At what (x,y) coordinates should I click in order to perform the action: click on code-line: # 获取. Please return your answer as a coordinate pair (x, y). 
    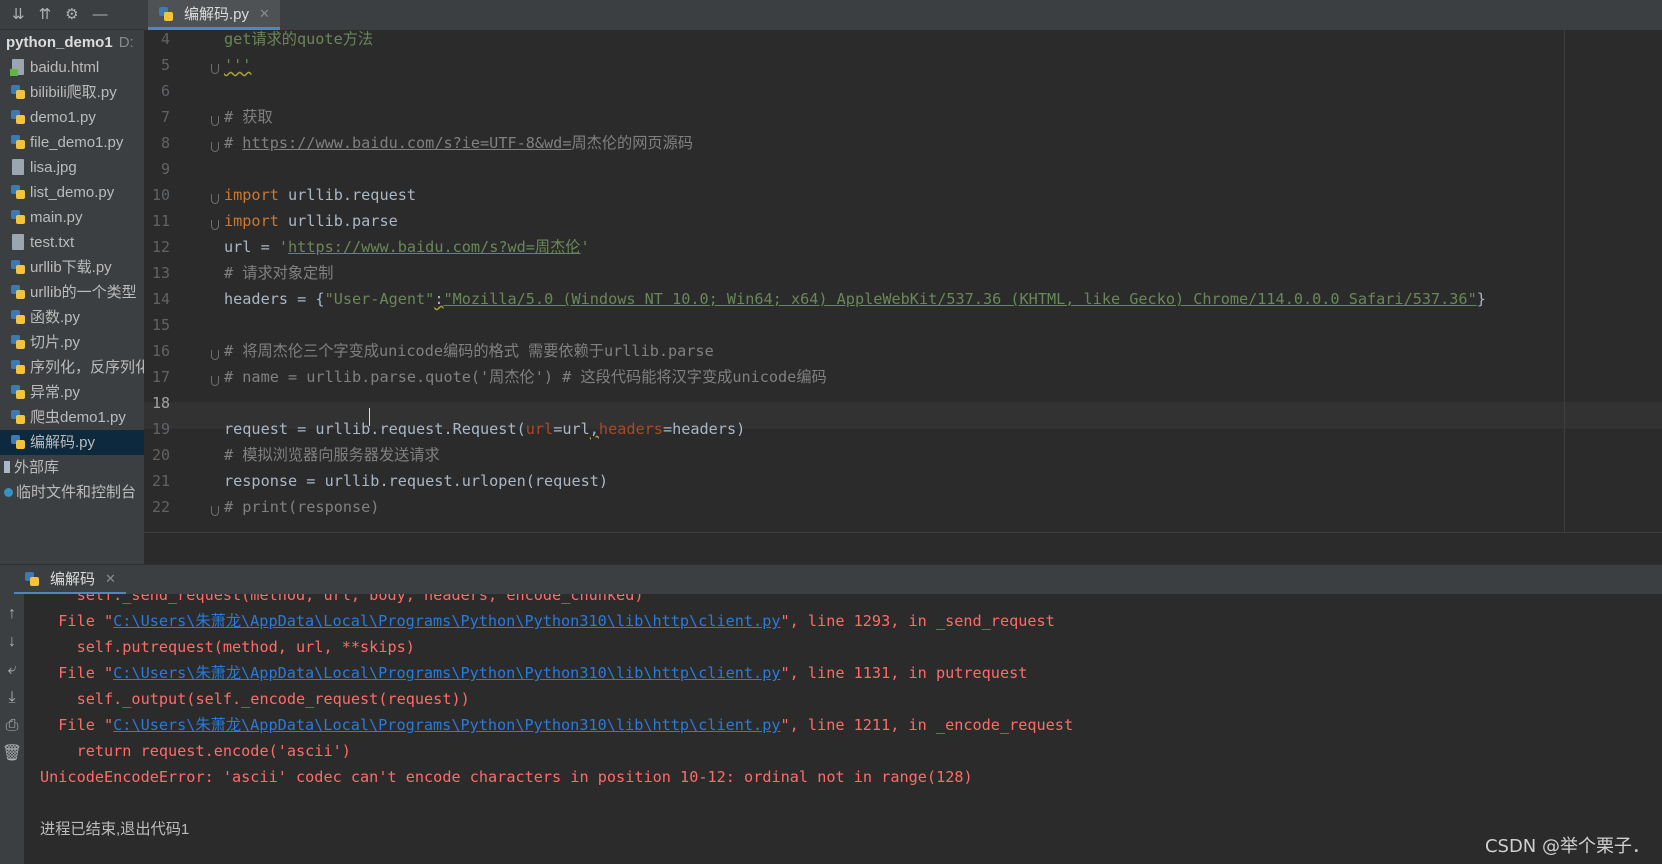
    Looking at the image, I should click on (248, 117).